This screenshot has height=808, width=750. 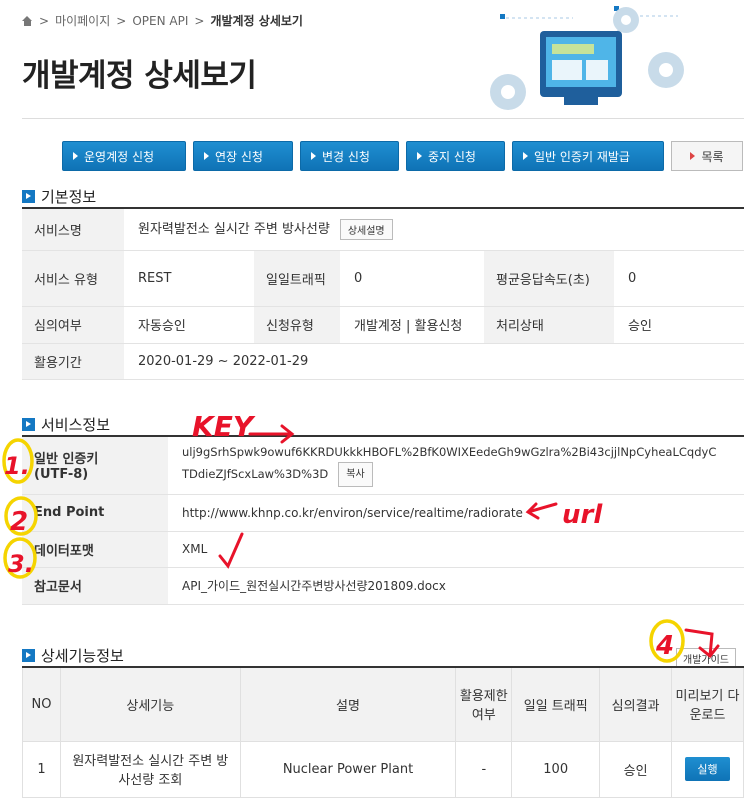 I want to click on annotation-arrow-url, so click(x=541, y=511).